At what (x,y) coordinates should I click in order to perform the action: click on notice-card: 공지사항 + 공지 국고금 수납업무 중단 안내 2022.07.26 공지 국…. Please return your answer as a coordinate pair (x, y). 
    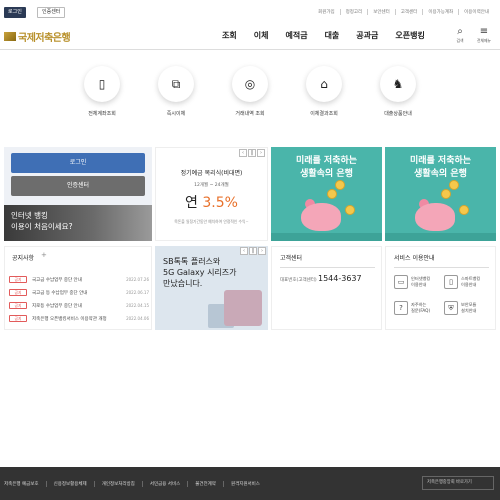
    Looking at the image, I should click on (78, 288).